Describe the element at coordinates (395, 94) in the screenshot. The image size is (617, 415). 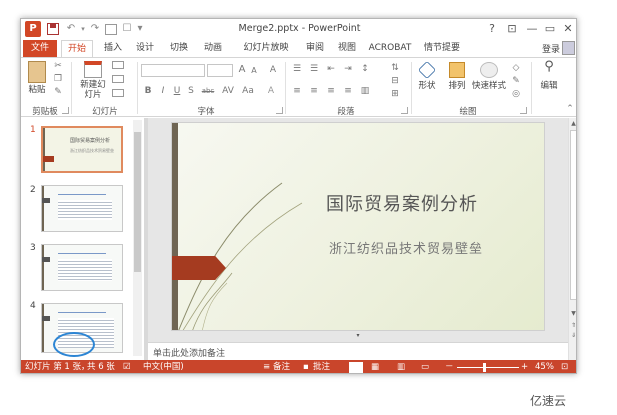
I see `smartart-icon: ⊞` at that location.